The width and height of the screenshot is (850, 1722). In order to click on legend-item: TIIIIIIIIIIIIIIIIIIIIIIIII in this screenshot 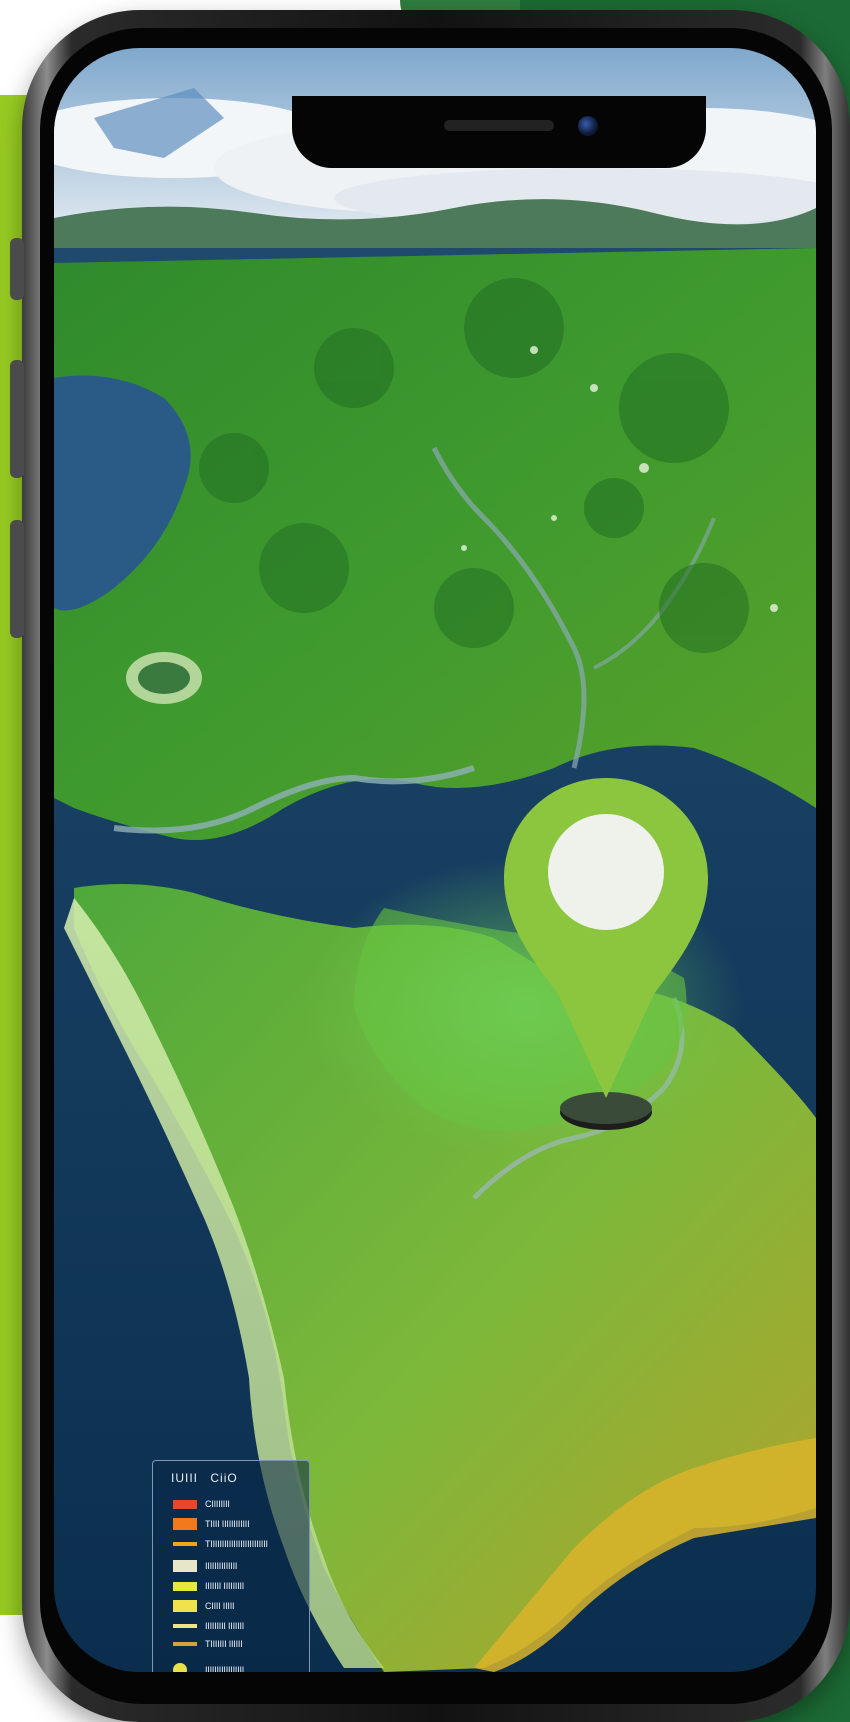, I will do `click(220, 1544)`.